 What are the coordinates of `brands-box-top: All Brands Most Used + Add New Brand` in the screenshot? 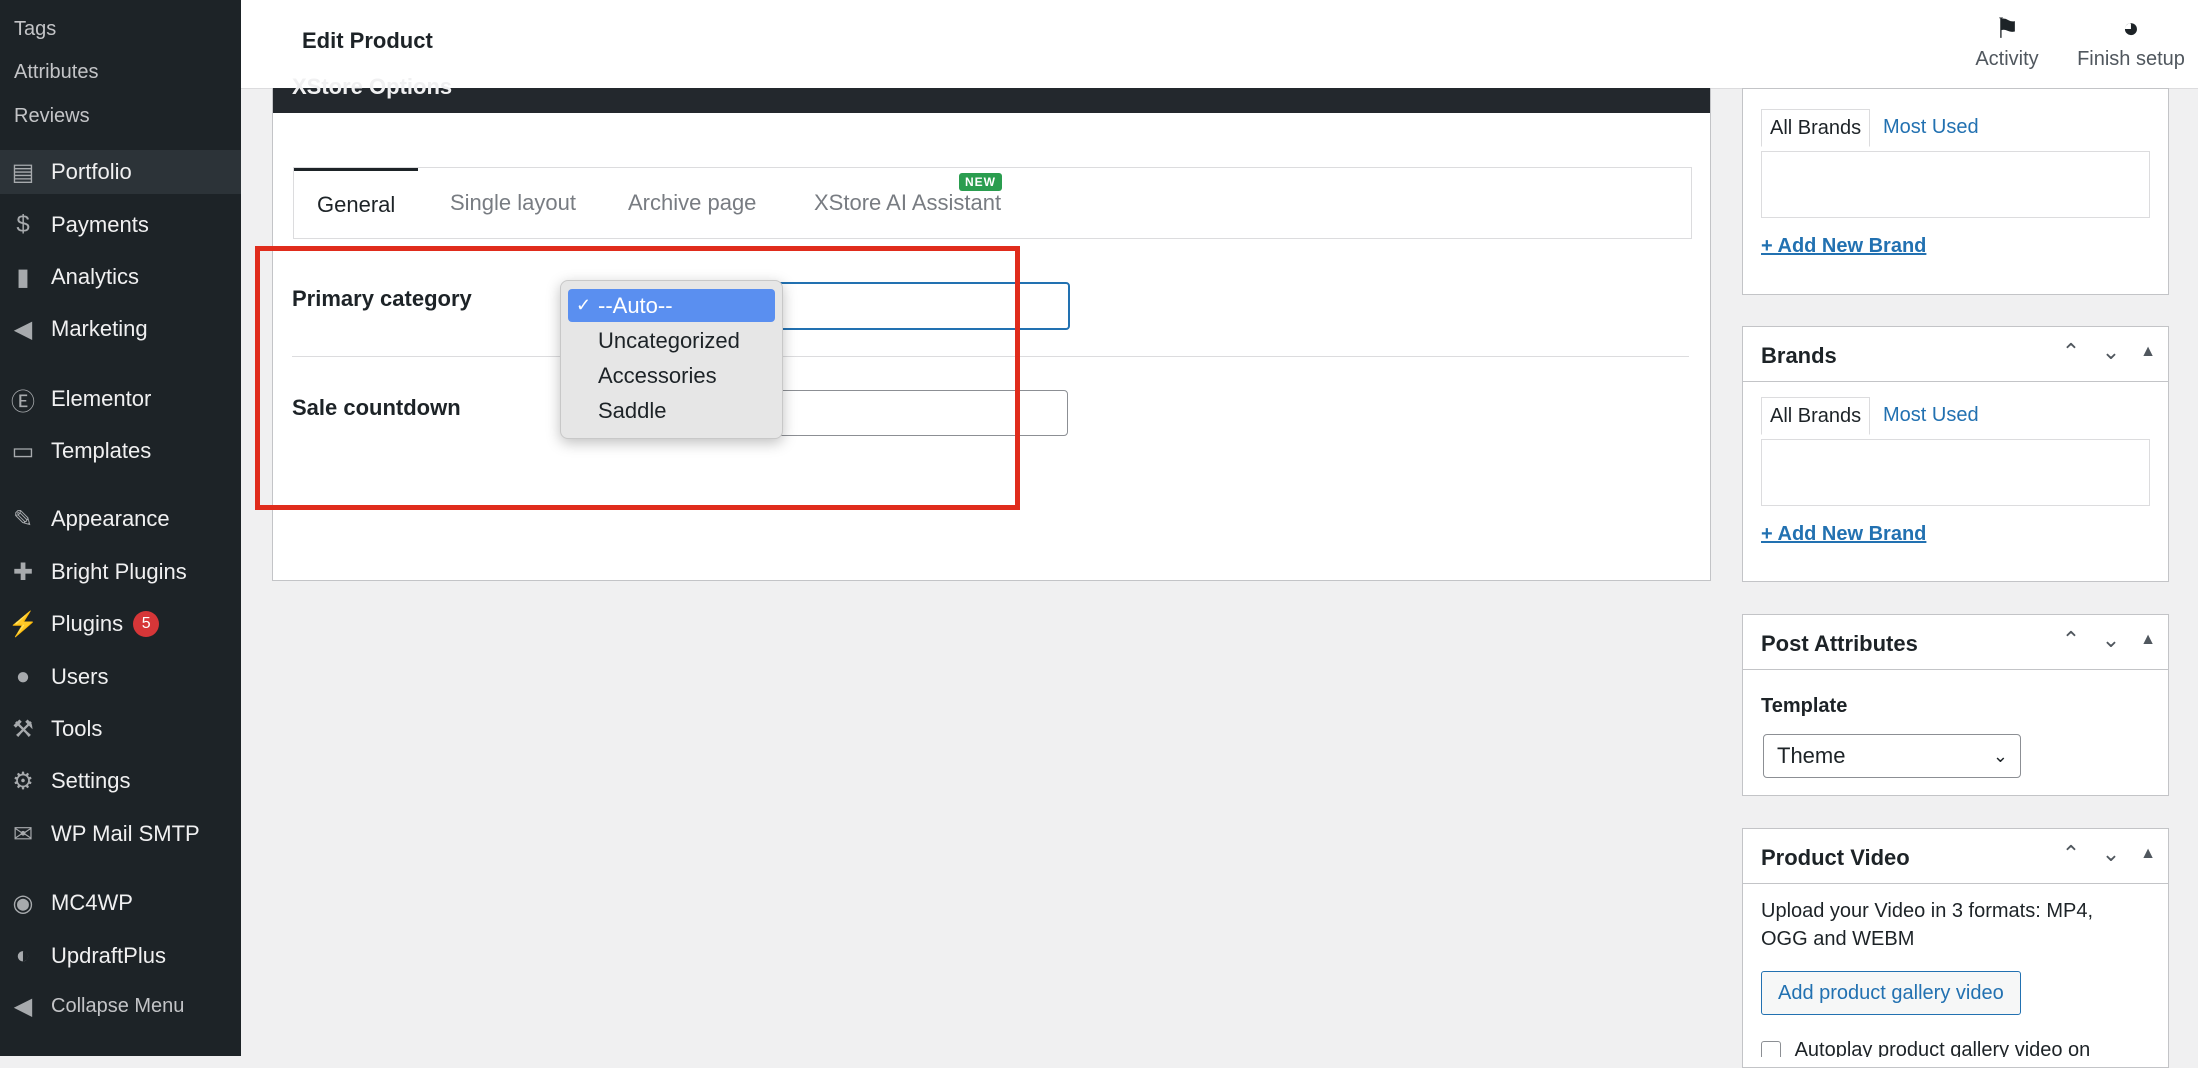 It's located at (1955, 191).